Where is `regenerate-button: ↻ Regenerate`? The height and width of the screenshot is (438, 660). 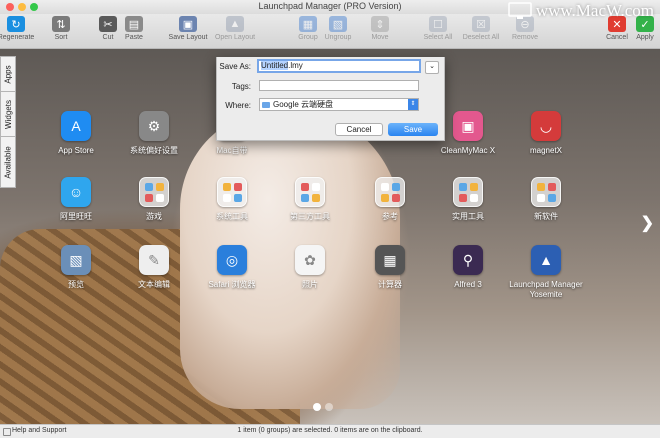
regenerate-button: ↻ Regenerate is located at coordinates (20, 28).